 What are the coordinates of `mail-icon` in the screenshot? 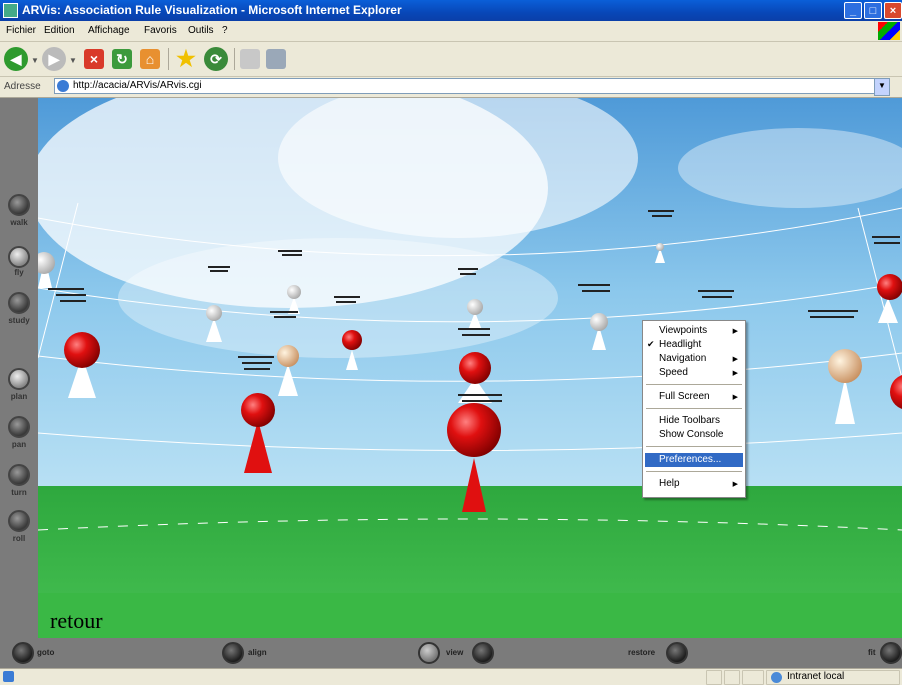 It's located at (250, 59).